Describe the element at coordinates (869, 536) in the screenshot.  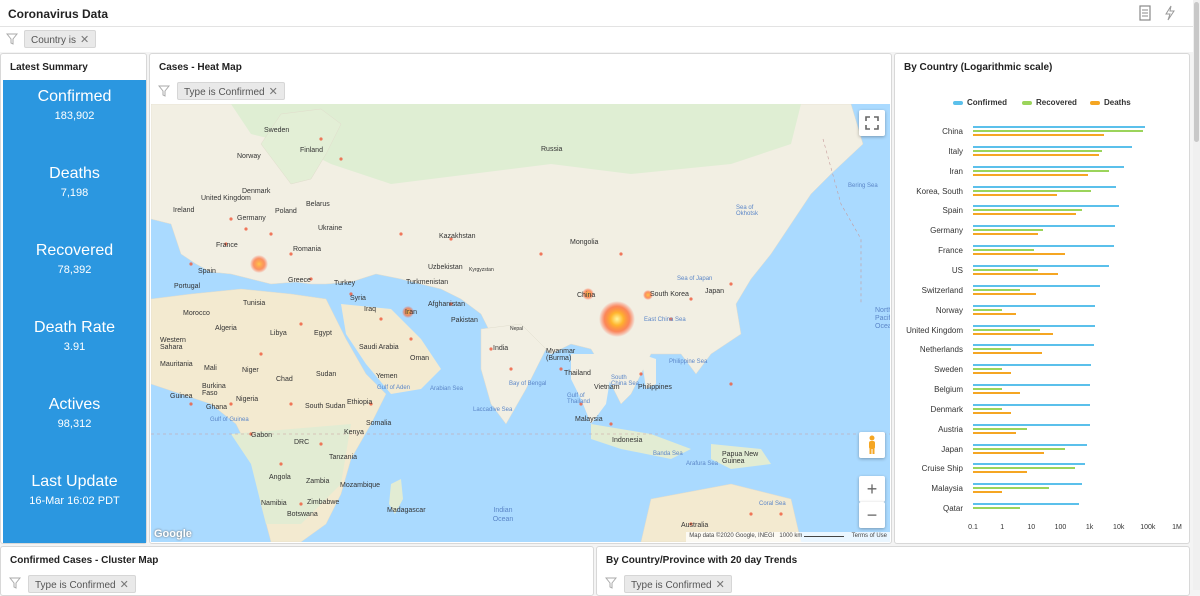
I see `terms-link: Terms of Use` at that location.